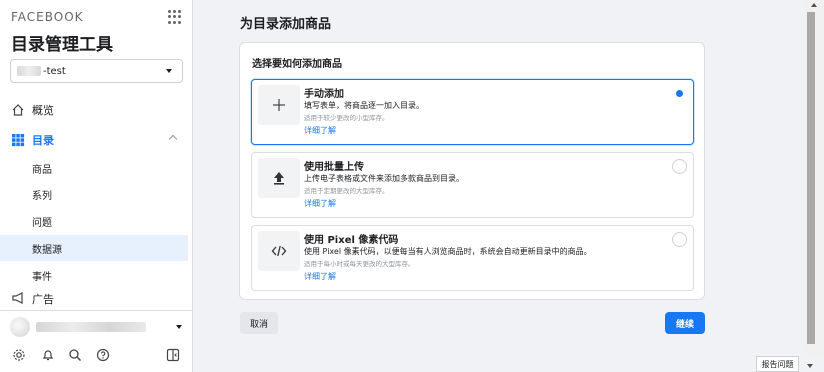  Describe the element at coordinates (448, 251) in the screenshot. I see `option-description: 使用 Pixel 像素代码，以便每当有人浏览商品时，系统会自动更新目录中的商品。` at that location.